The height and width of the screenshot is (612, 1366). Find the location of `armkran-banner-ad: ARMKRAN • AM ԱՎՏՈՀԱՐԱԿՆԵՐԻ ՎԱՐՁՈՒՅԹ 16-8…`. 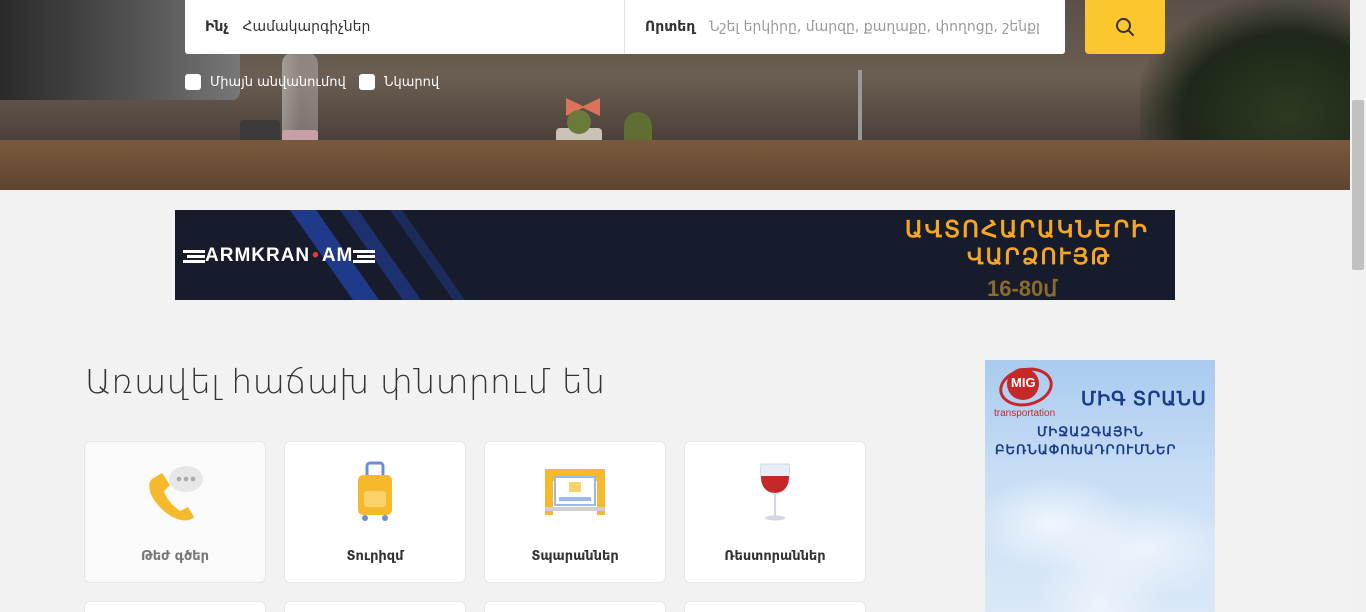

armkran-banner-ad: ARMKRAN • AM ԱՎՏՈՀԱՐԱԿՆԵՐԻ ՎԱՐՁՈՒՅԹ 16-8… is located at coordinates (675, 255).